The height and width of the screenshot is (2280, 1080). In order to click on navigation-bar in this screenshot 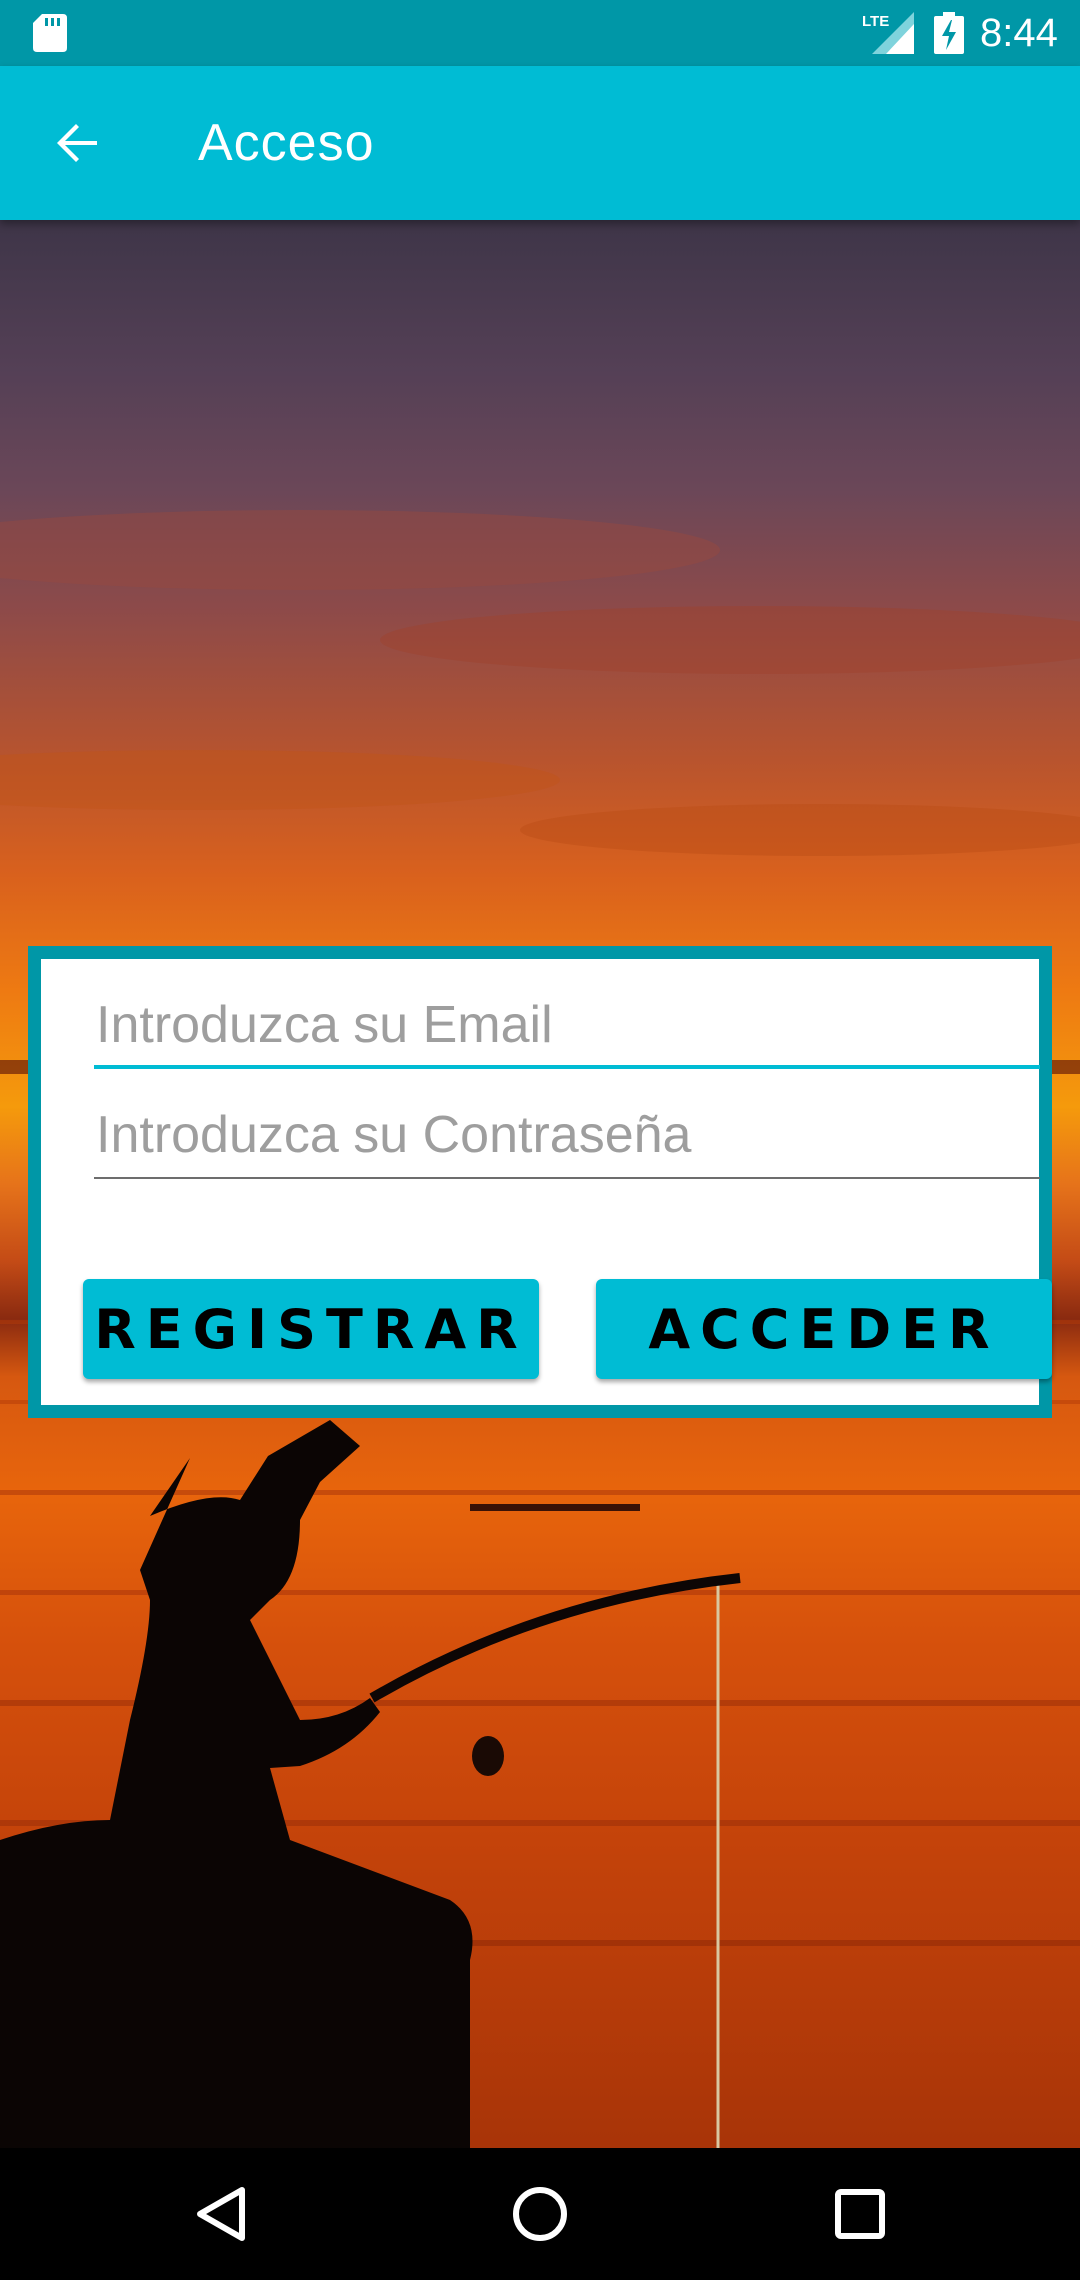, I will do `click(540, 2214)`.